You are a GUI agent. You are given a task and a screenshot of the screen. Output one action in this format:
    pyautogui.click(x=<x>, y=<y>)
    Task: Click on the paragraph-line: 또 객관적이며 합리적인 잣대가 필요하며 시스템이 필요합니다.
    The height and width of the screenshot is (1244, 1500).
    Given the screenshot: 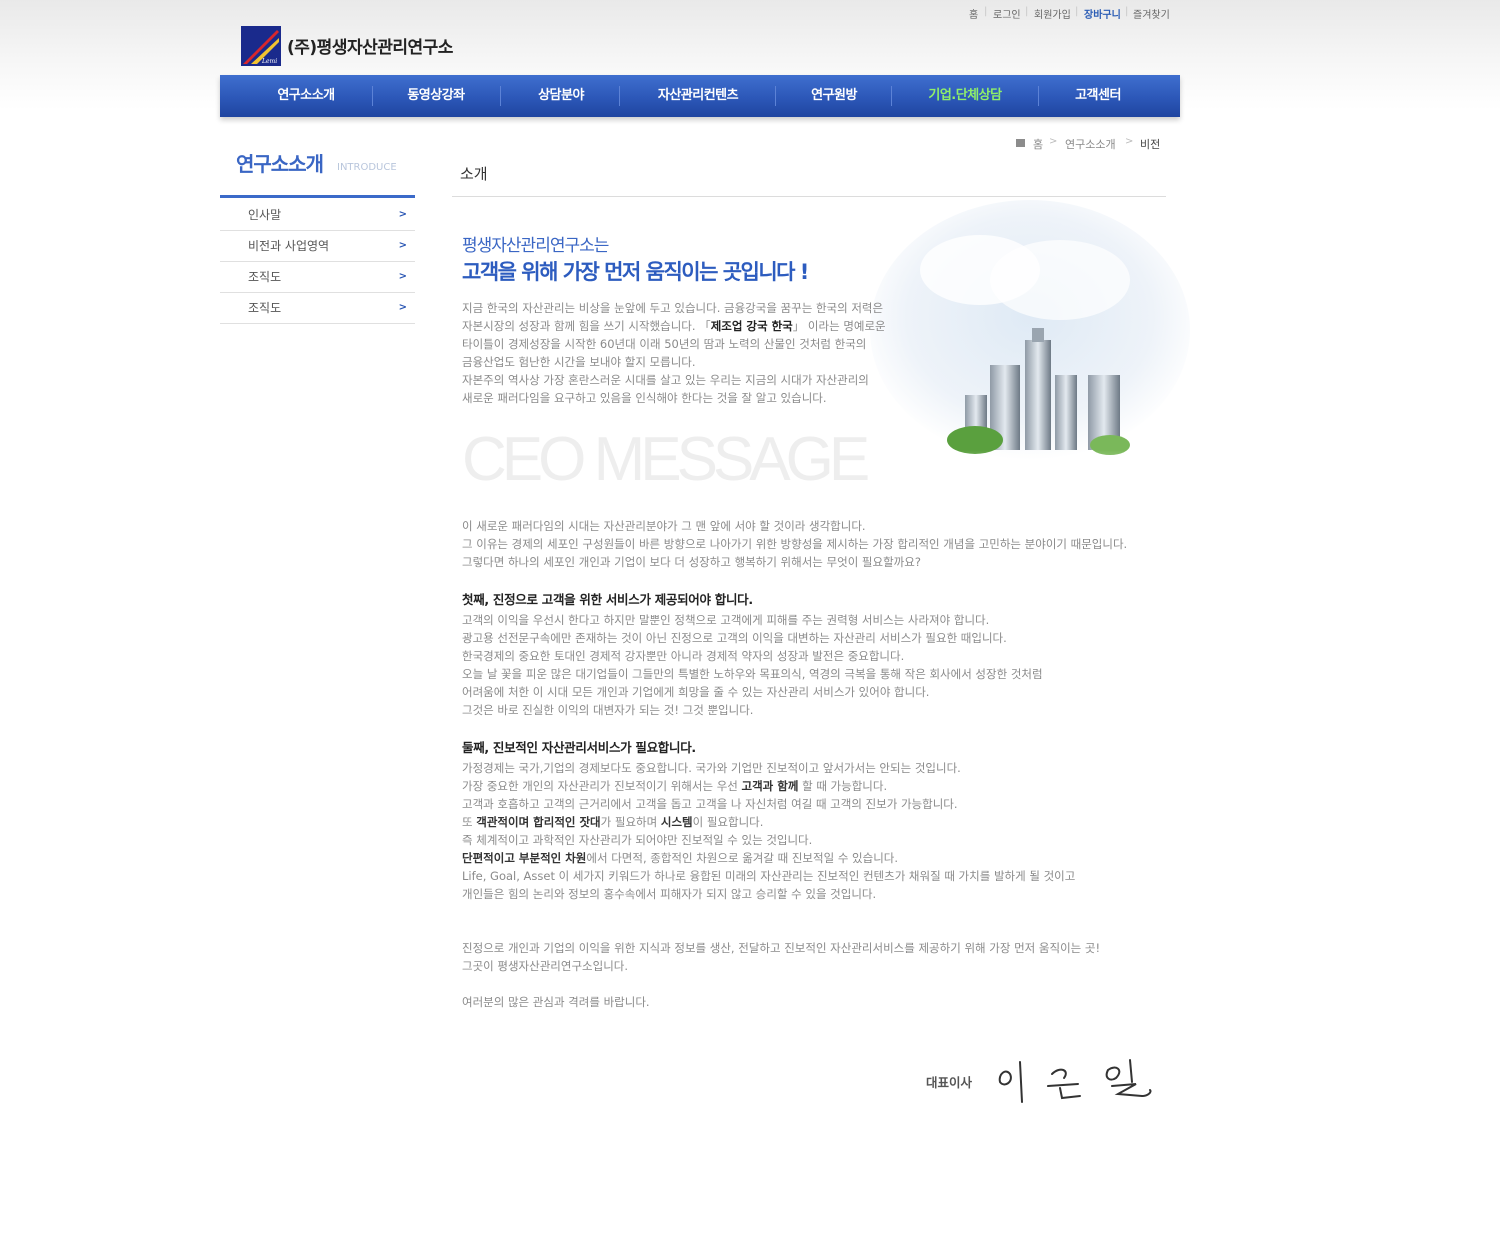 What is the action you would take?
    pyautogui.click(x=822, y=822)
    